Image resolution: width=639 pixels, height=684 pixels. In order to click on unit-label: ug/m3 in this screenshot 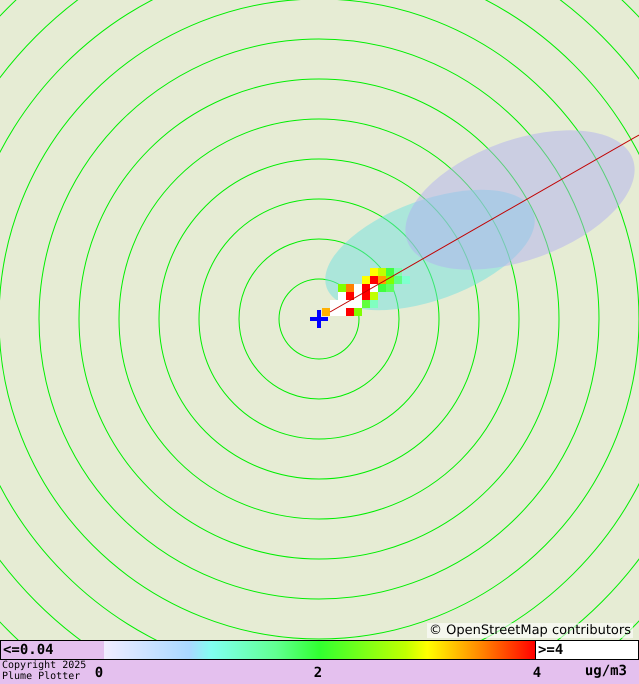, I will do `click(605, 671)`.